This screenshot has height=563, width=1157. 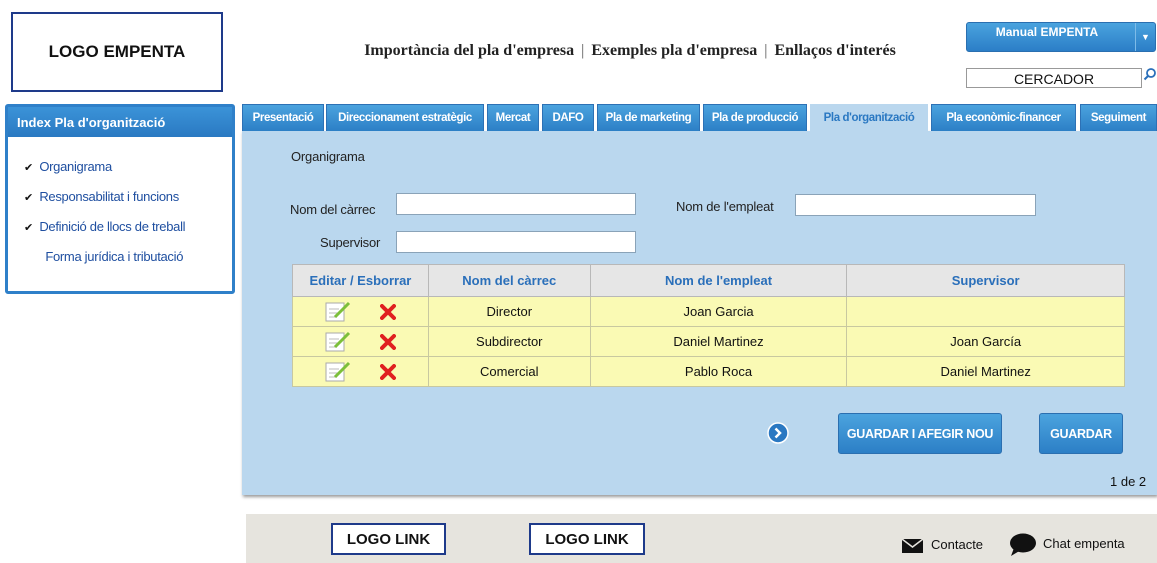 I want to click on logo-link-1: LOGO LINK, so click(x=388, y=539).